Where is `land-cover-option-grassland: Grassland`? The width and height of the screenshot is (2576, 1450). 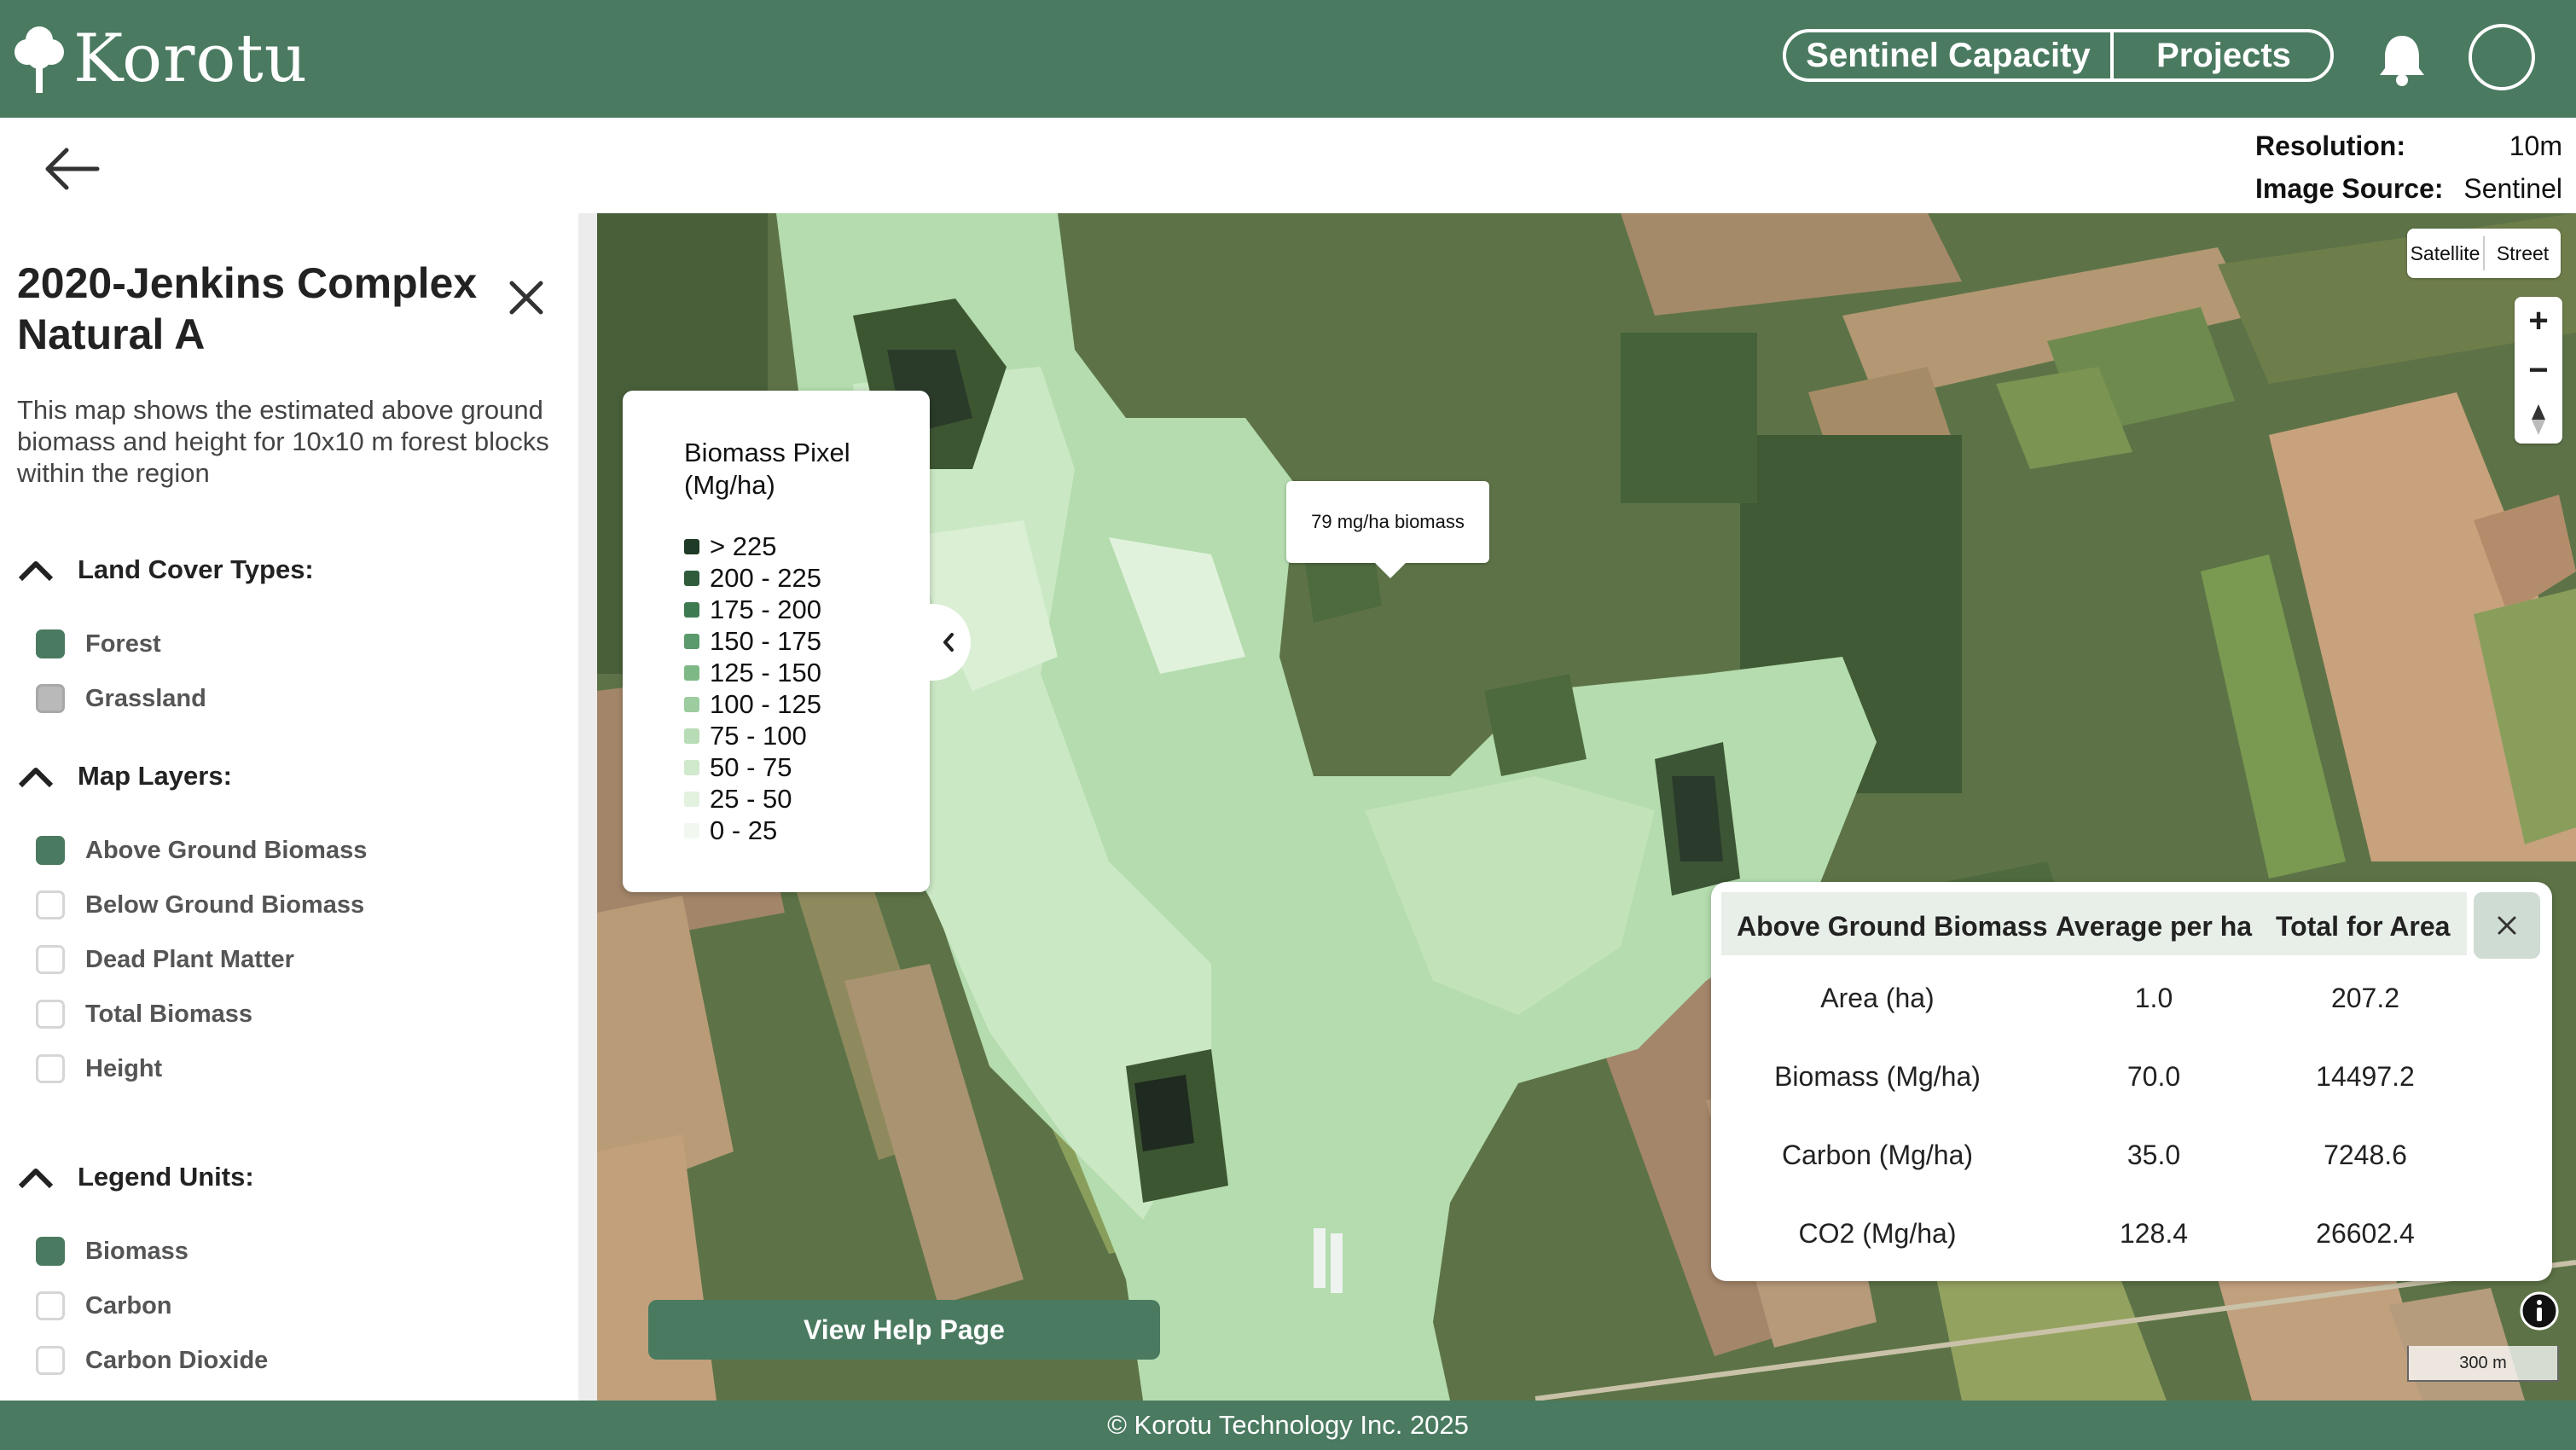 land-cover-option-grassland: Grassland is located at coordinates (121, 698).